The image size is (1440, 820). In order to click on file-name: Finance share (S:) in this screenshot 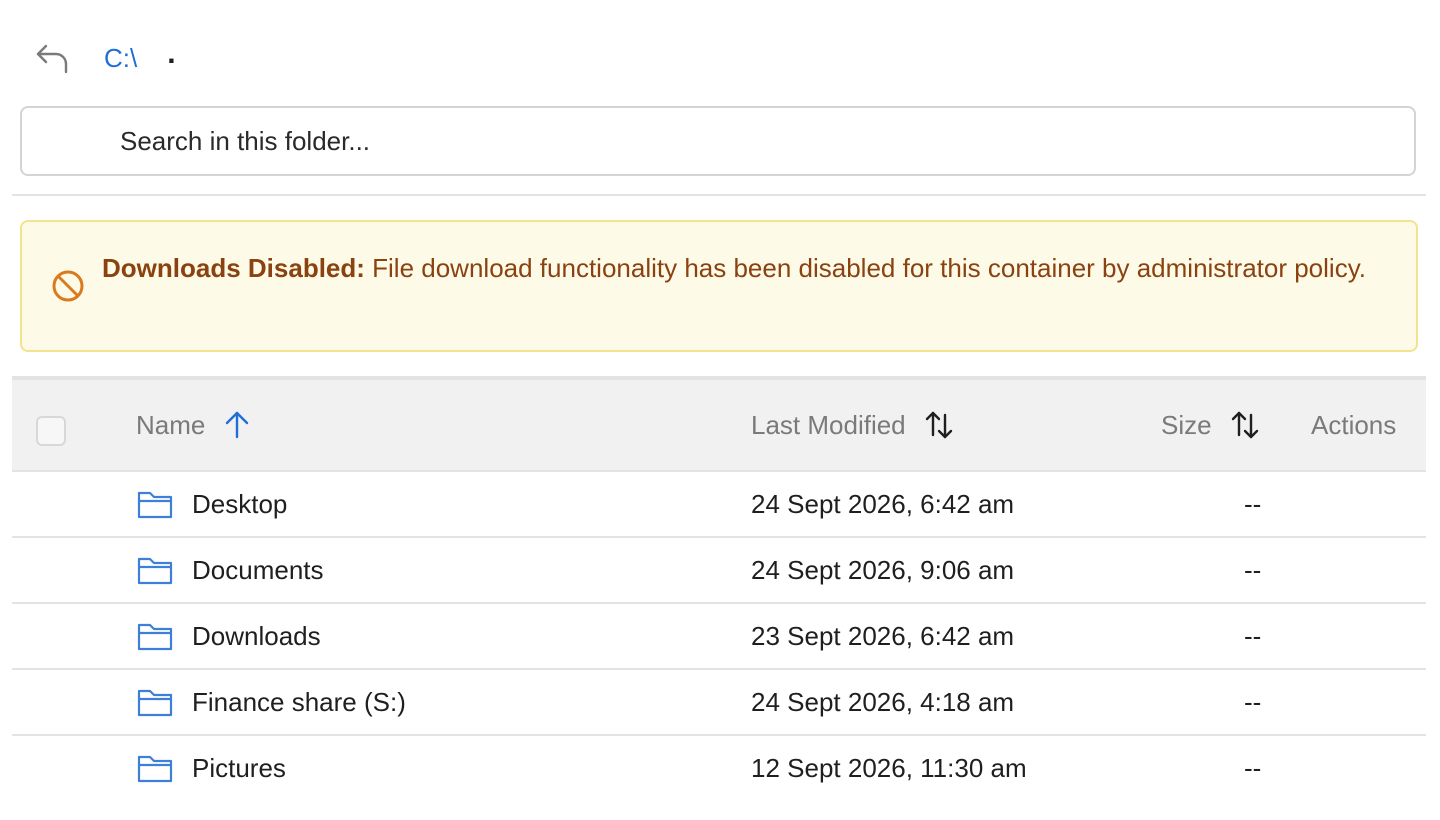, I will do `click(299, 702)`.